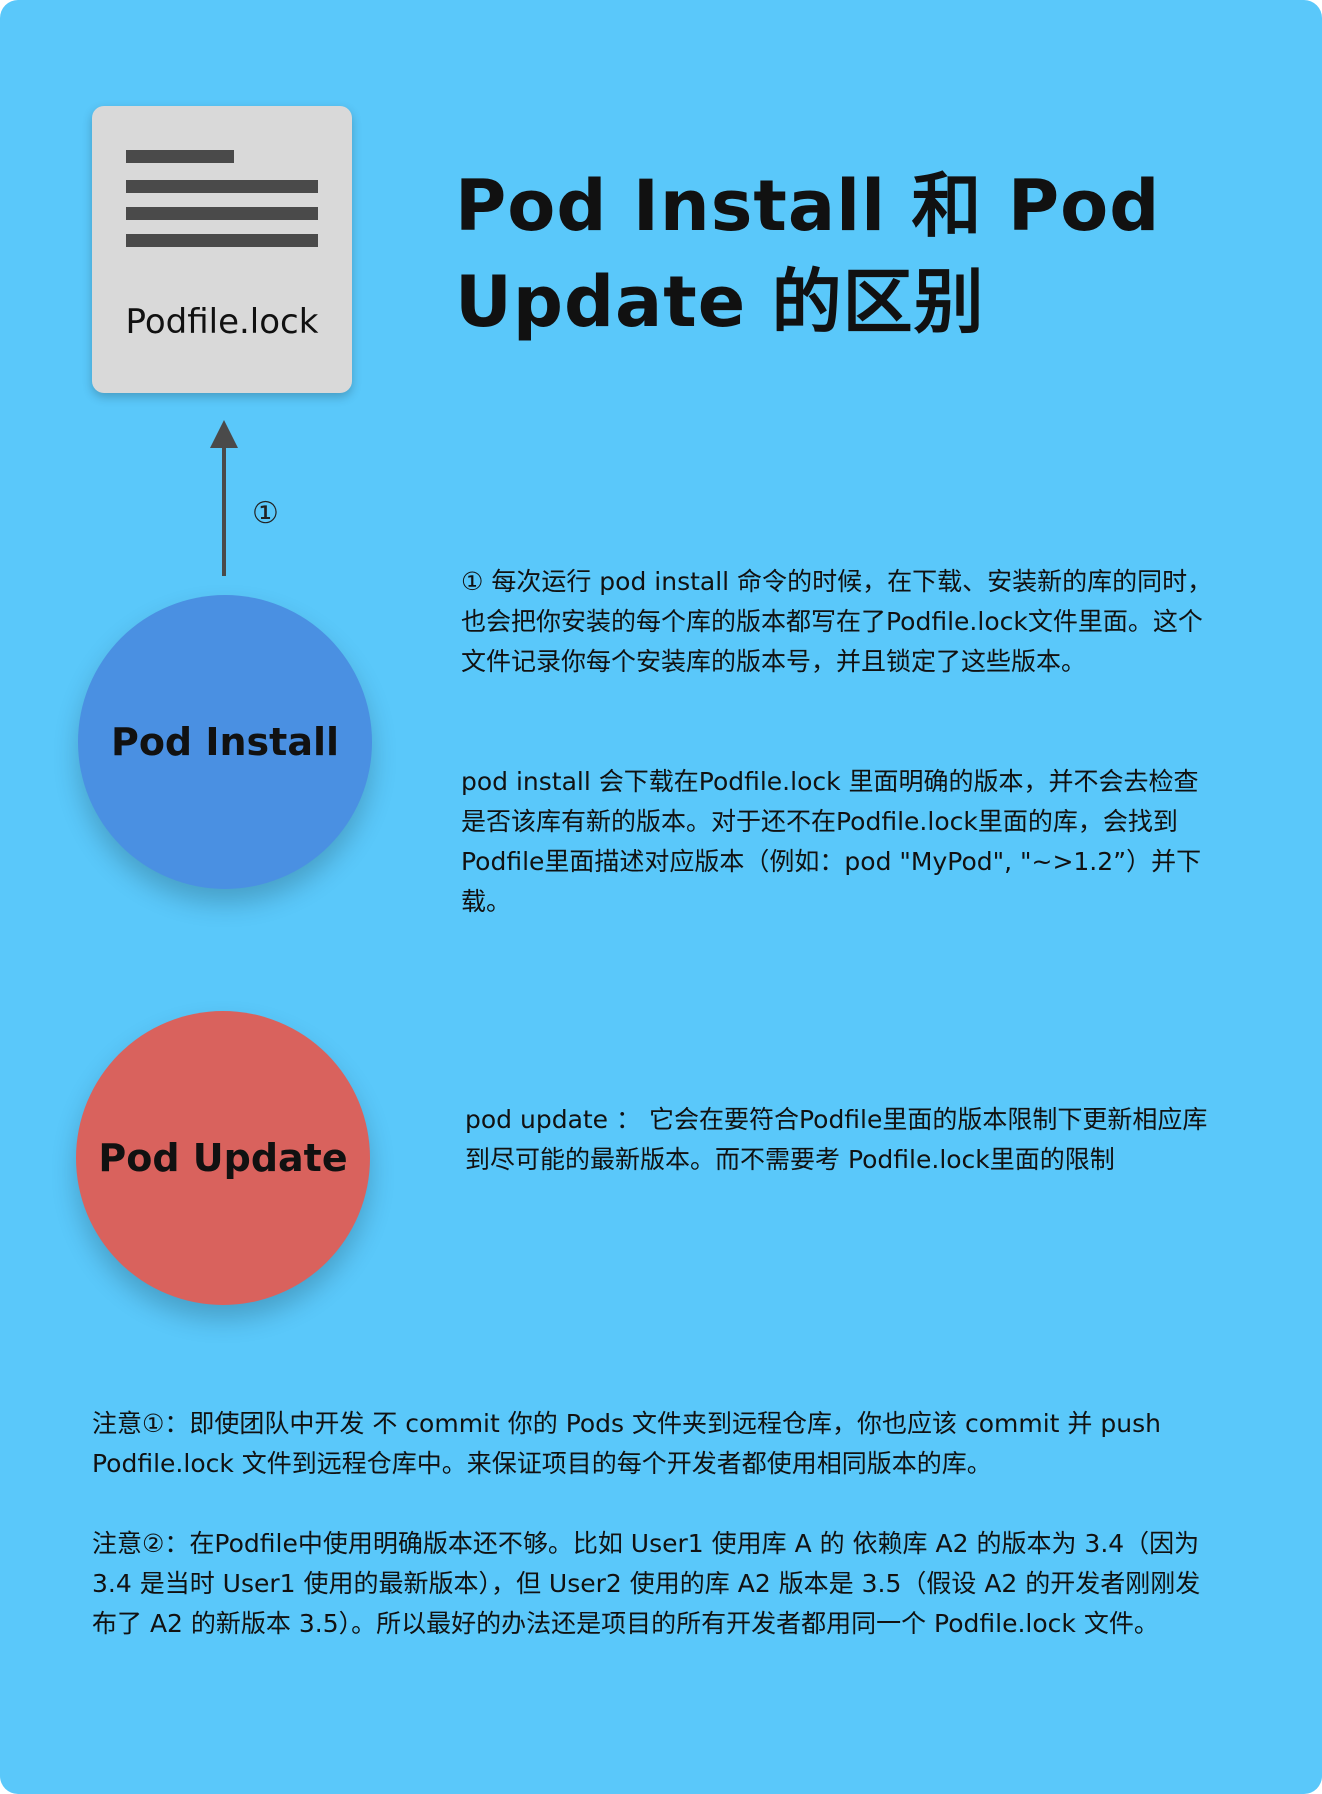  I want to click on pod-update-label: Pod Update, so click(223, 1158).